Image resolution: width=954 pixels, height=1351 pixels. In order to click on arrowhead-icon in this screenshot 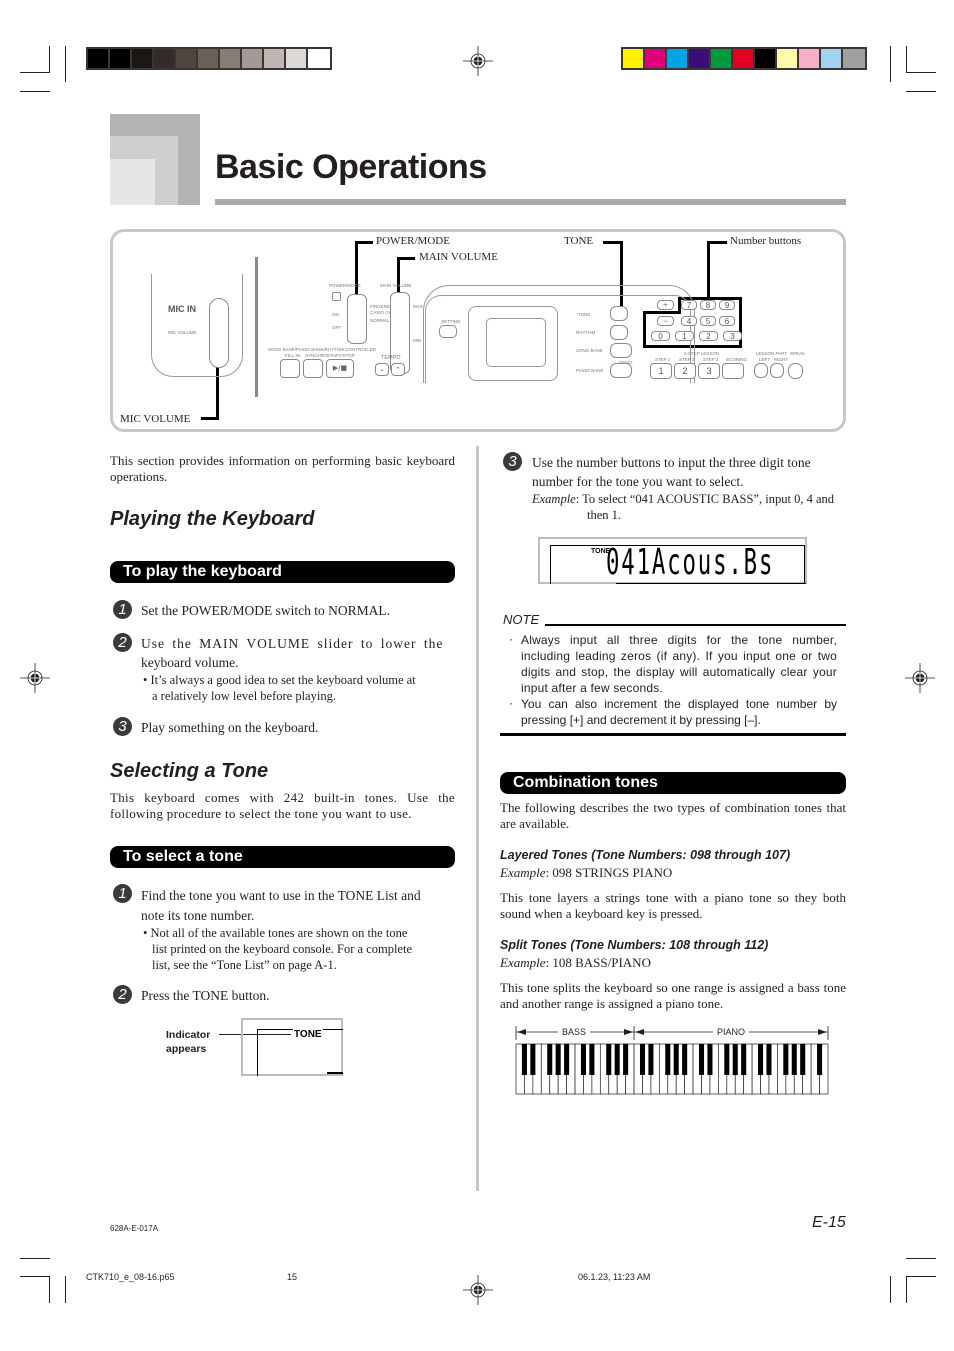, I will do `click(640, 1032)`.